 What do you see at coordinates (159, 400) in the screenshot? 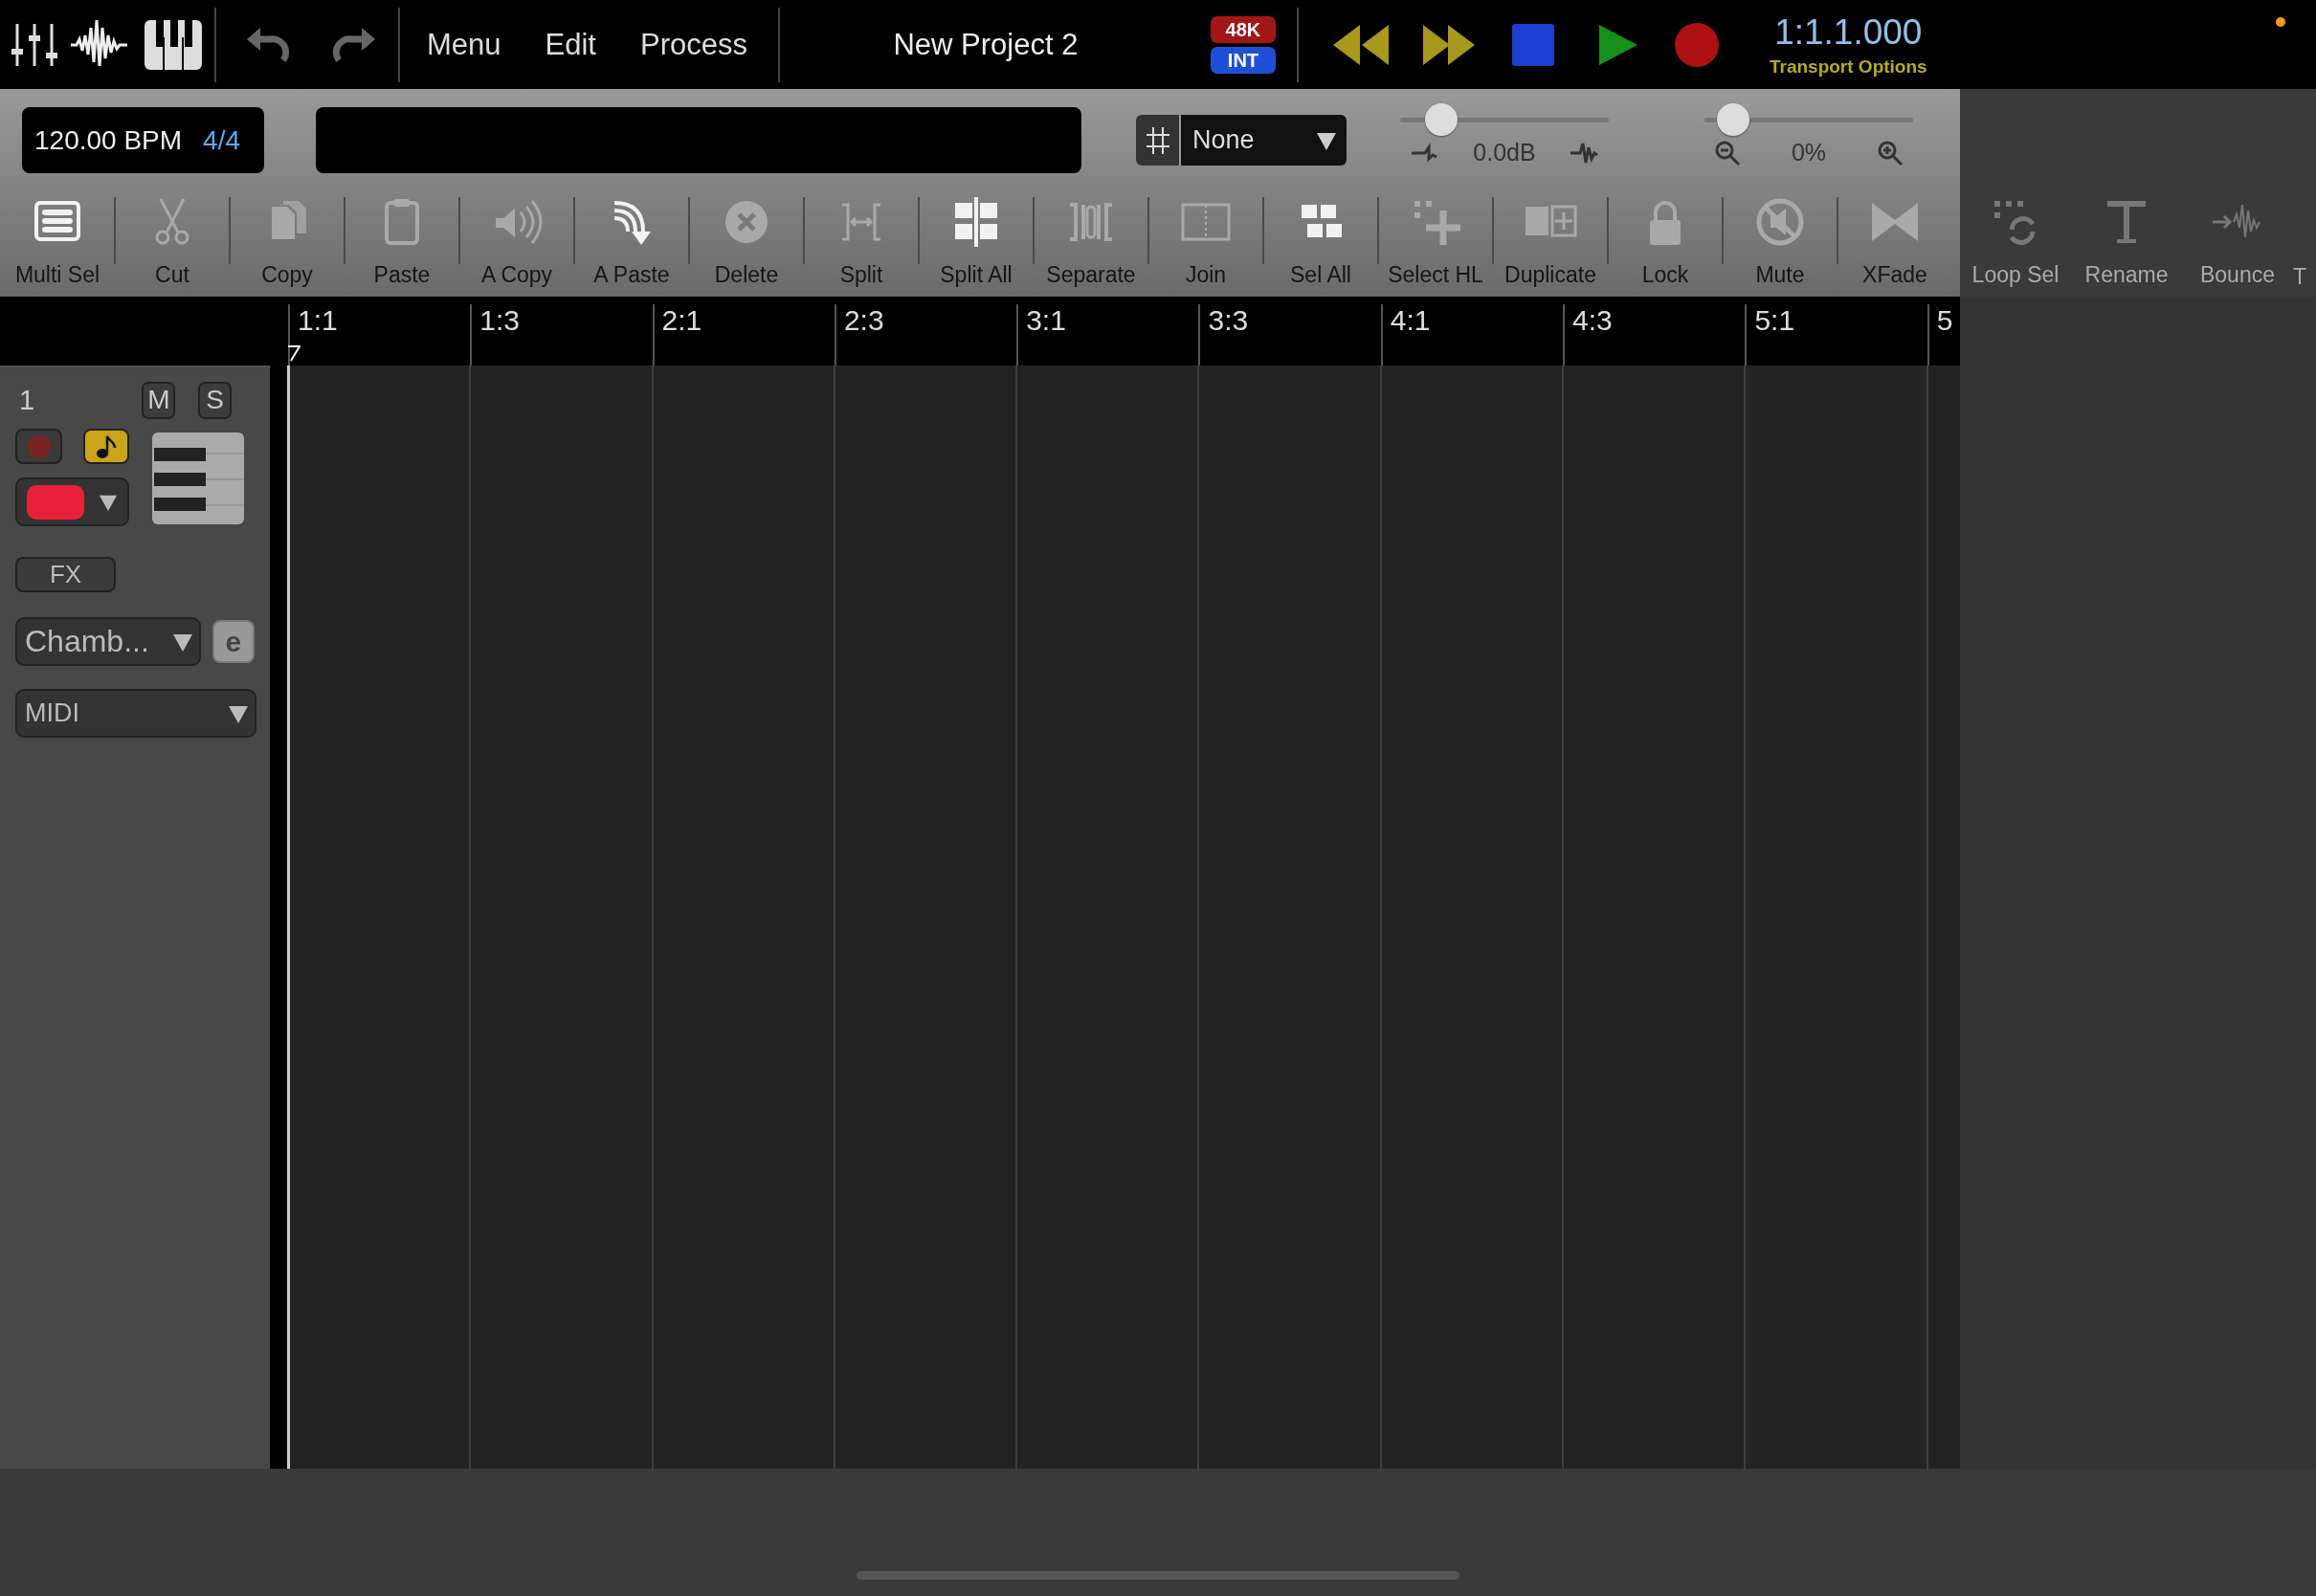
I see `m-toggle: M` at bounding box center [159, 400].